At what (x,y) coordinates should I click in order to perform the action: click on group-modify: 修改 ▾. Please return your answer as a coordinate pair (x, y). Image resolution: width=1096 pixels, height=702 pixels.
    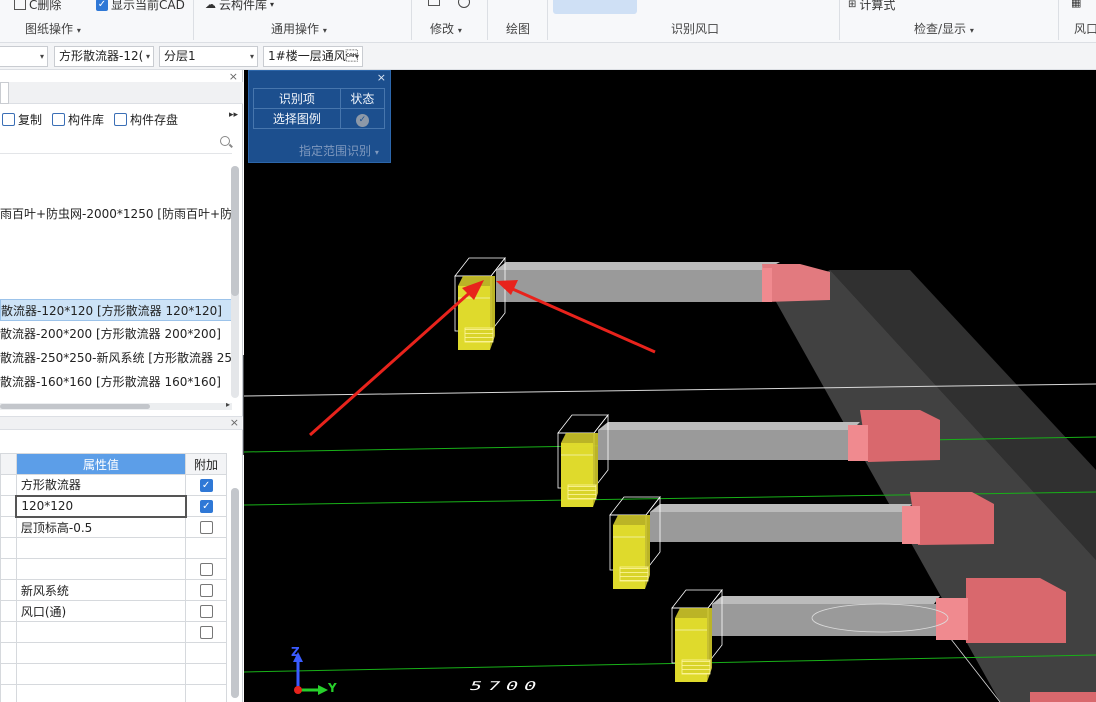
    Looking at the image, I should click on (446, 28).